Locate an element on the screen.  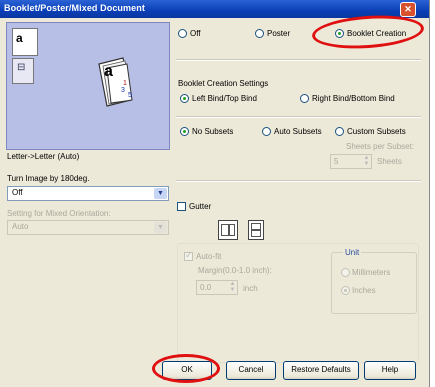
highlight-oval-booklet is located at coordinates (368, 32).